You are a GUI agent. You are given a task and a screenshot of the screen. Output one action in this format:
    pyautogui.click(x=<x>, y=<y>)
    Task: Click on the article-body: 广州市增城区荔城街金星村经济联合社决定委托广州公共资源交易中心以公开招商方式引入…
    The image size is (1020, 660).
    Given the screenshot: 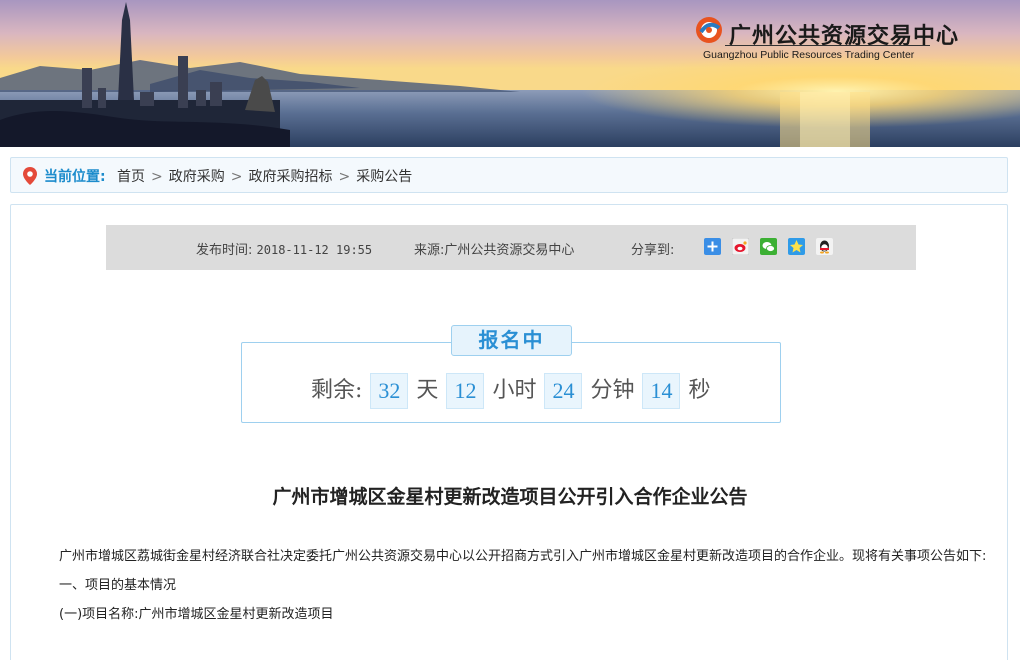 What is the action you would take?
    pyautogui.click(x=511, y=585)
    